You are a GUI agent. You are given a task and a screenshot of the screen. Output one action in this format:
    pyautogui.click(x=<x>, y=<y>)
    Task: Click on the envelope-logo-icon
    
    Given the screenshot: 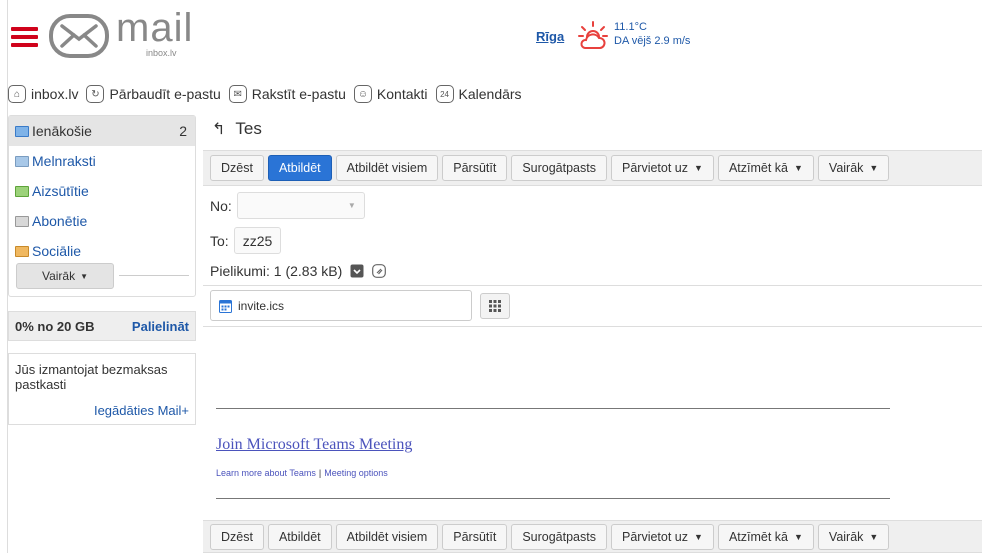 What is the action you would take?
    pyautogui.click(x=79, y=36)
    